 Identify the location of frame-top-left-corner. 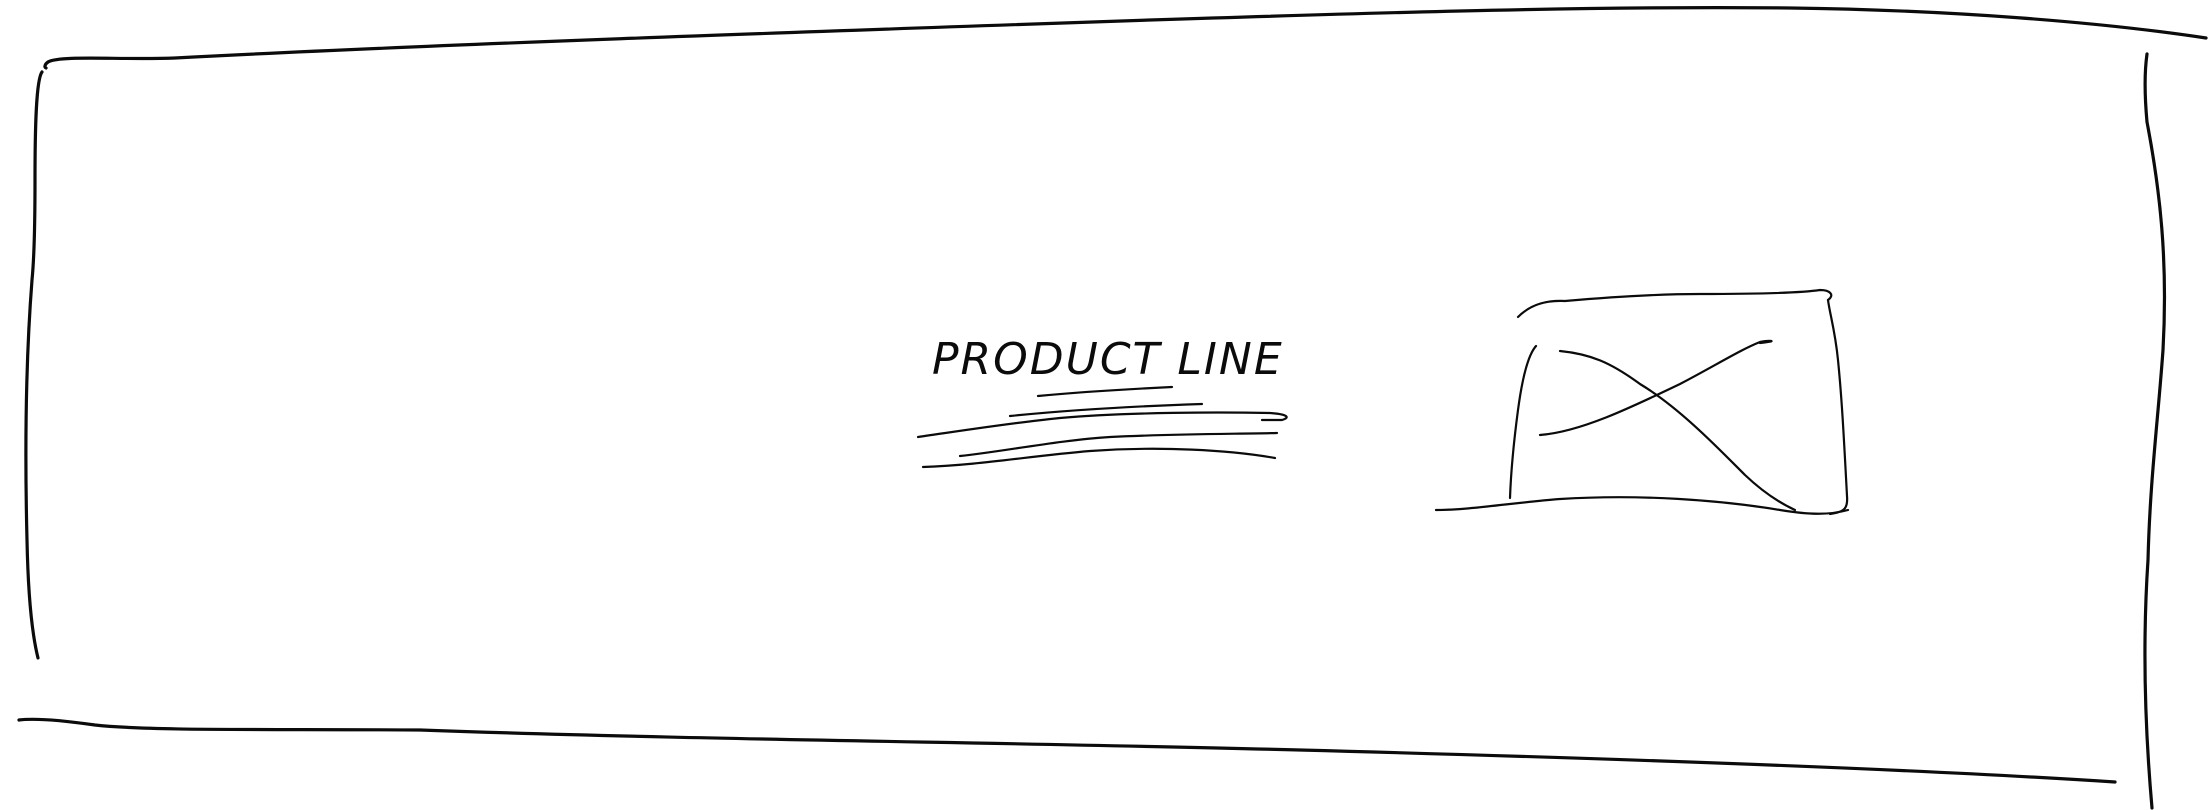
(46, 65).